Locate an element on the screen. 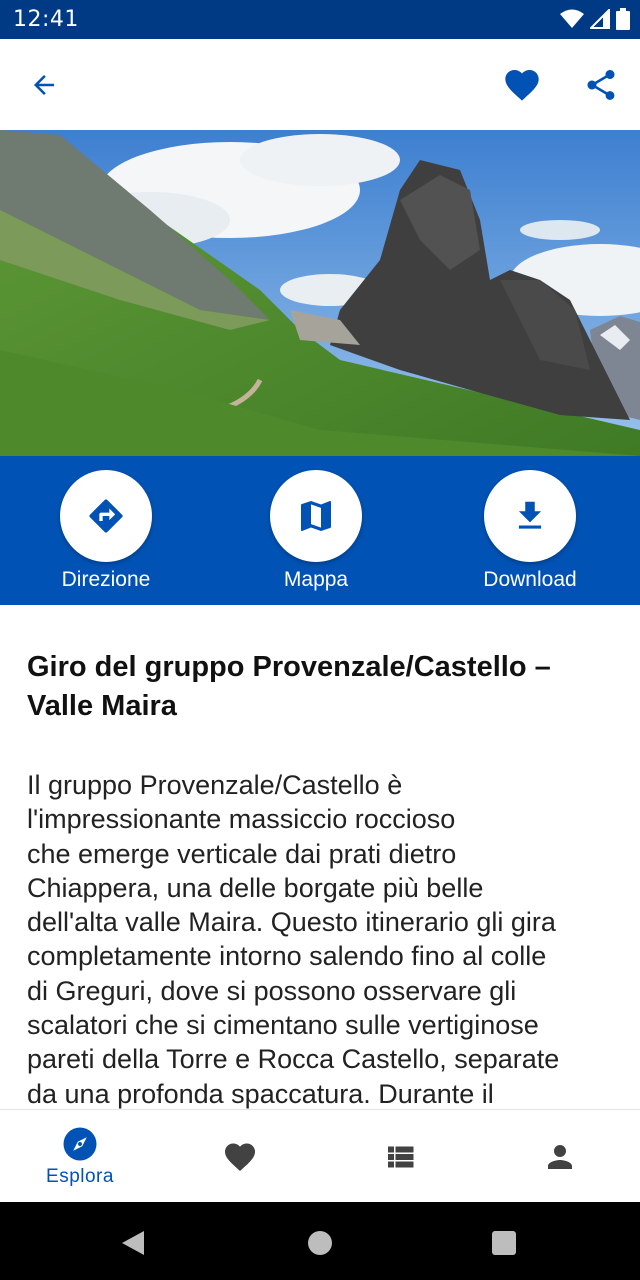 The image size is (640, 1280). map-action: Mappa is located at coordinates (316, 531).